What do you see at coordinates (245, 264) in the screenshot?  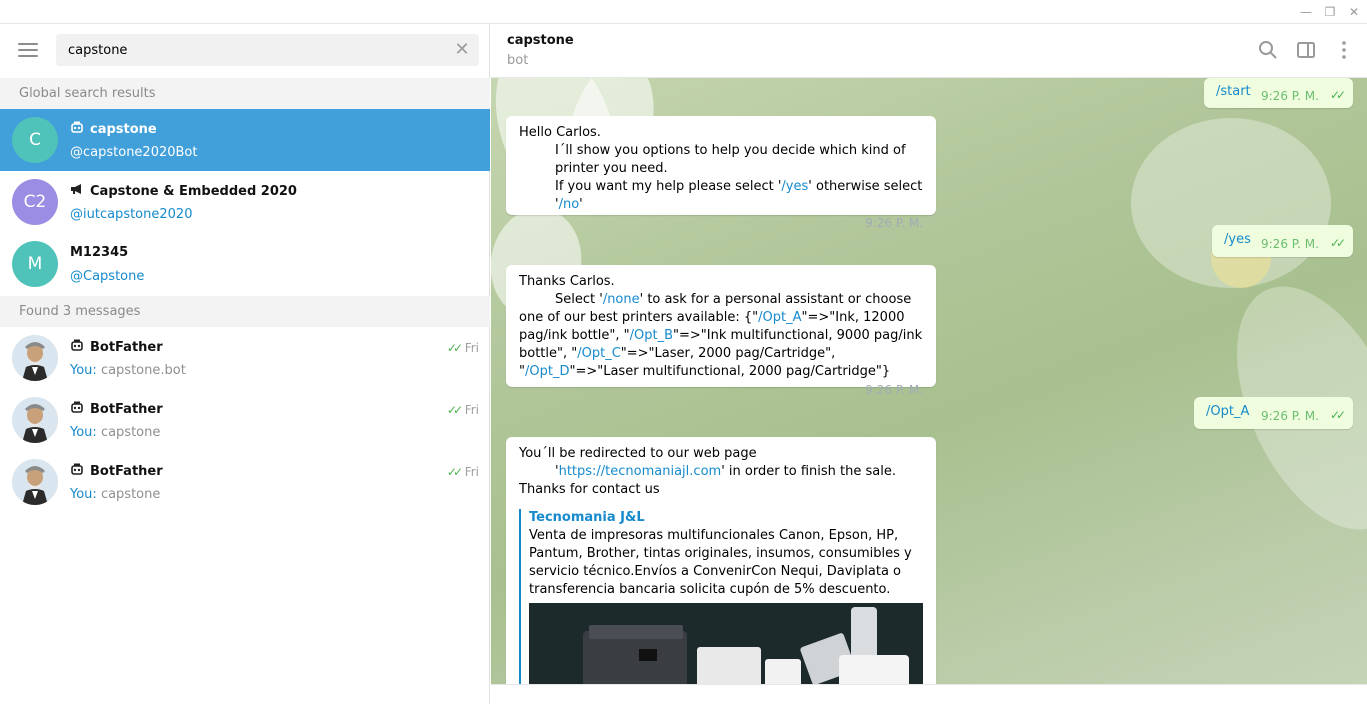 I see `search-result-m12345: M M12345 @Capstone` at bounding box center [245, 264].